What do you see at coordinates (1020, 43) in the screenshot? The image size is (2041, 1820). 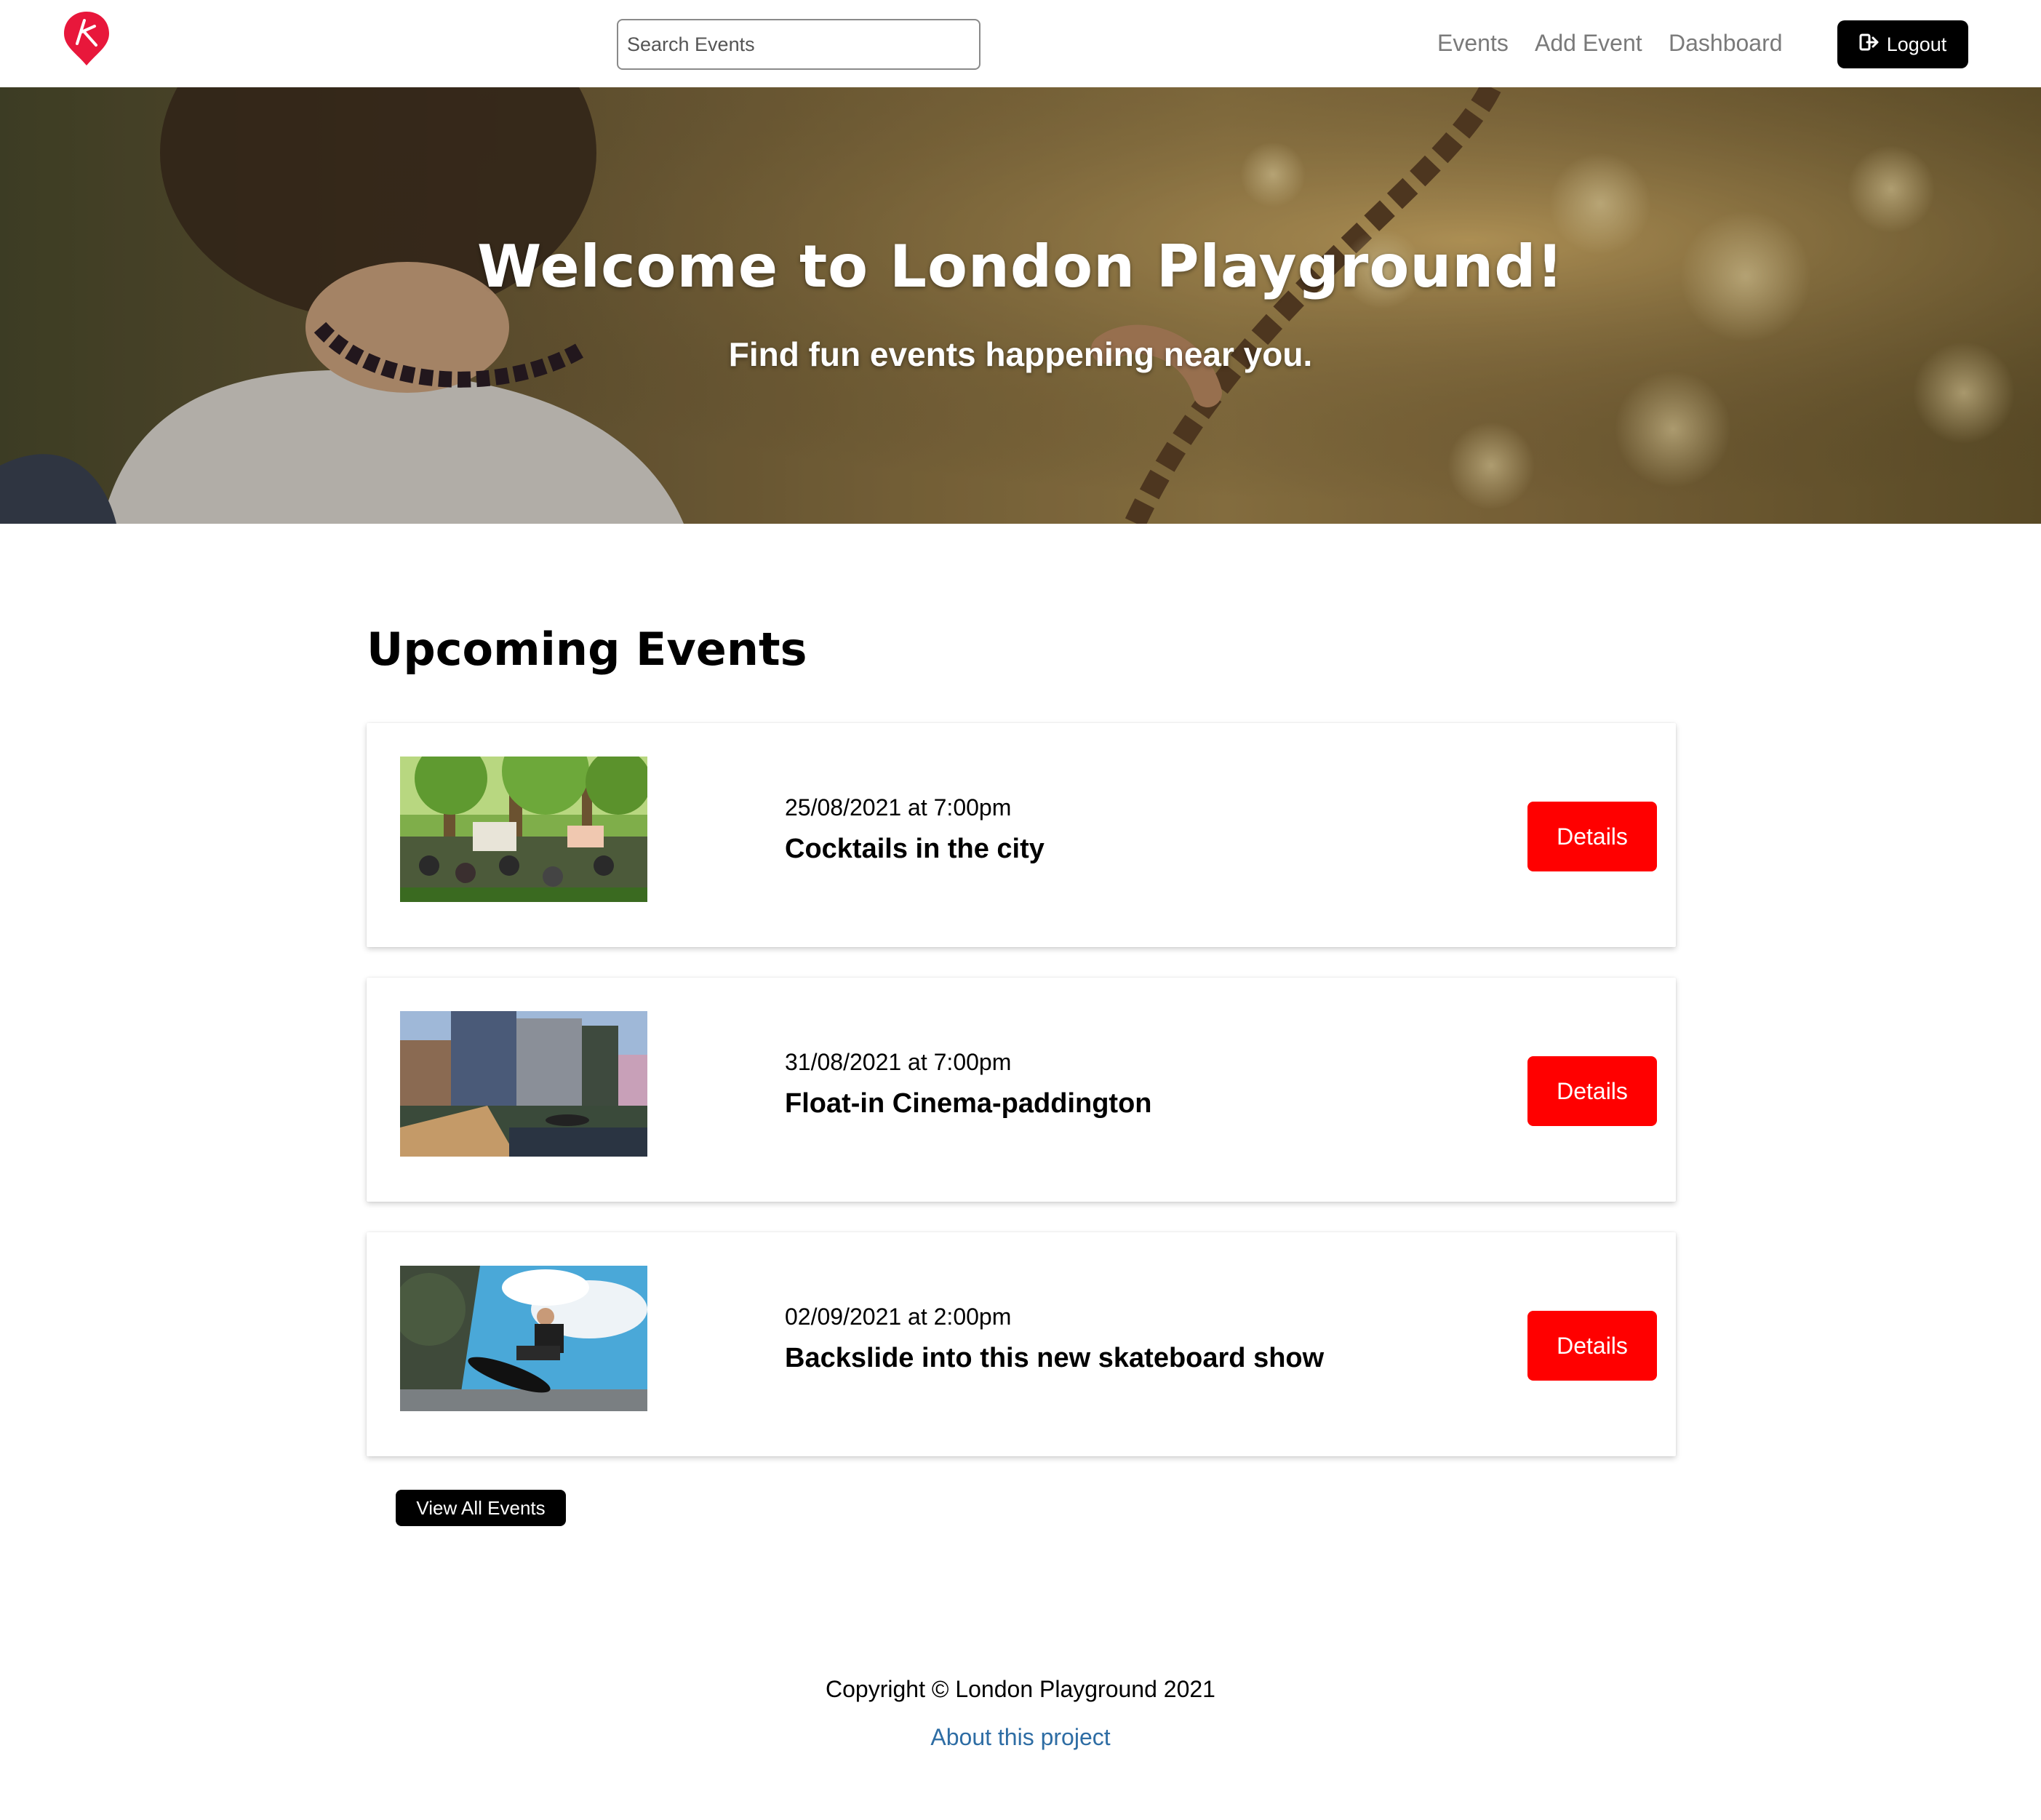 I see `navbar: Events Add Event Dashboard Logout` at bounding box center [1020, 43].